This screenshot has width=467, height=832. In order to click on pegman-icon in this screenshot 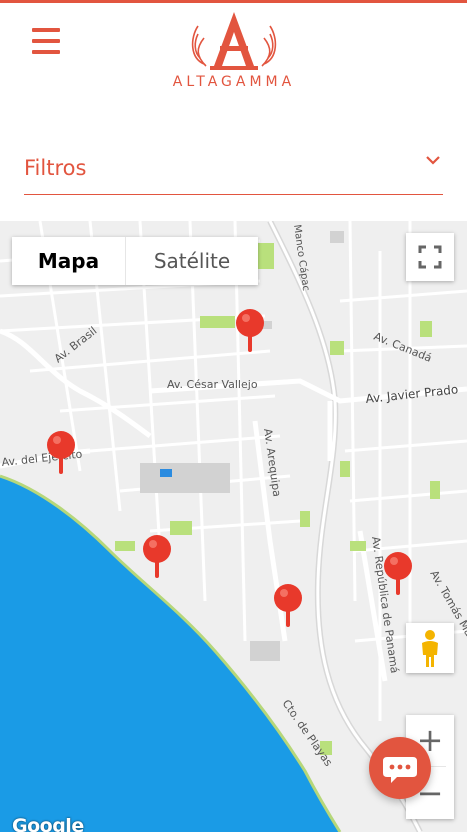, I will do `click(430, 648)`.